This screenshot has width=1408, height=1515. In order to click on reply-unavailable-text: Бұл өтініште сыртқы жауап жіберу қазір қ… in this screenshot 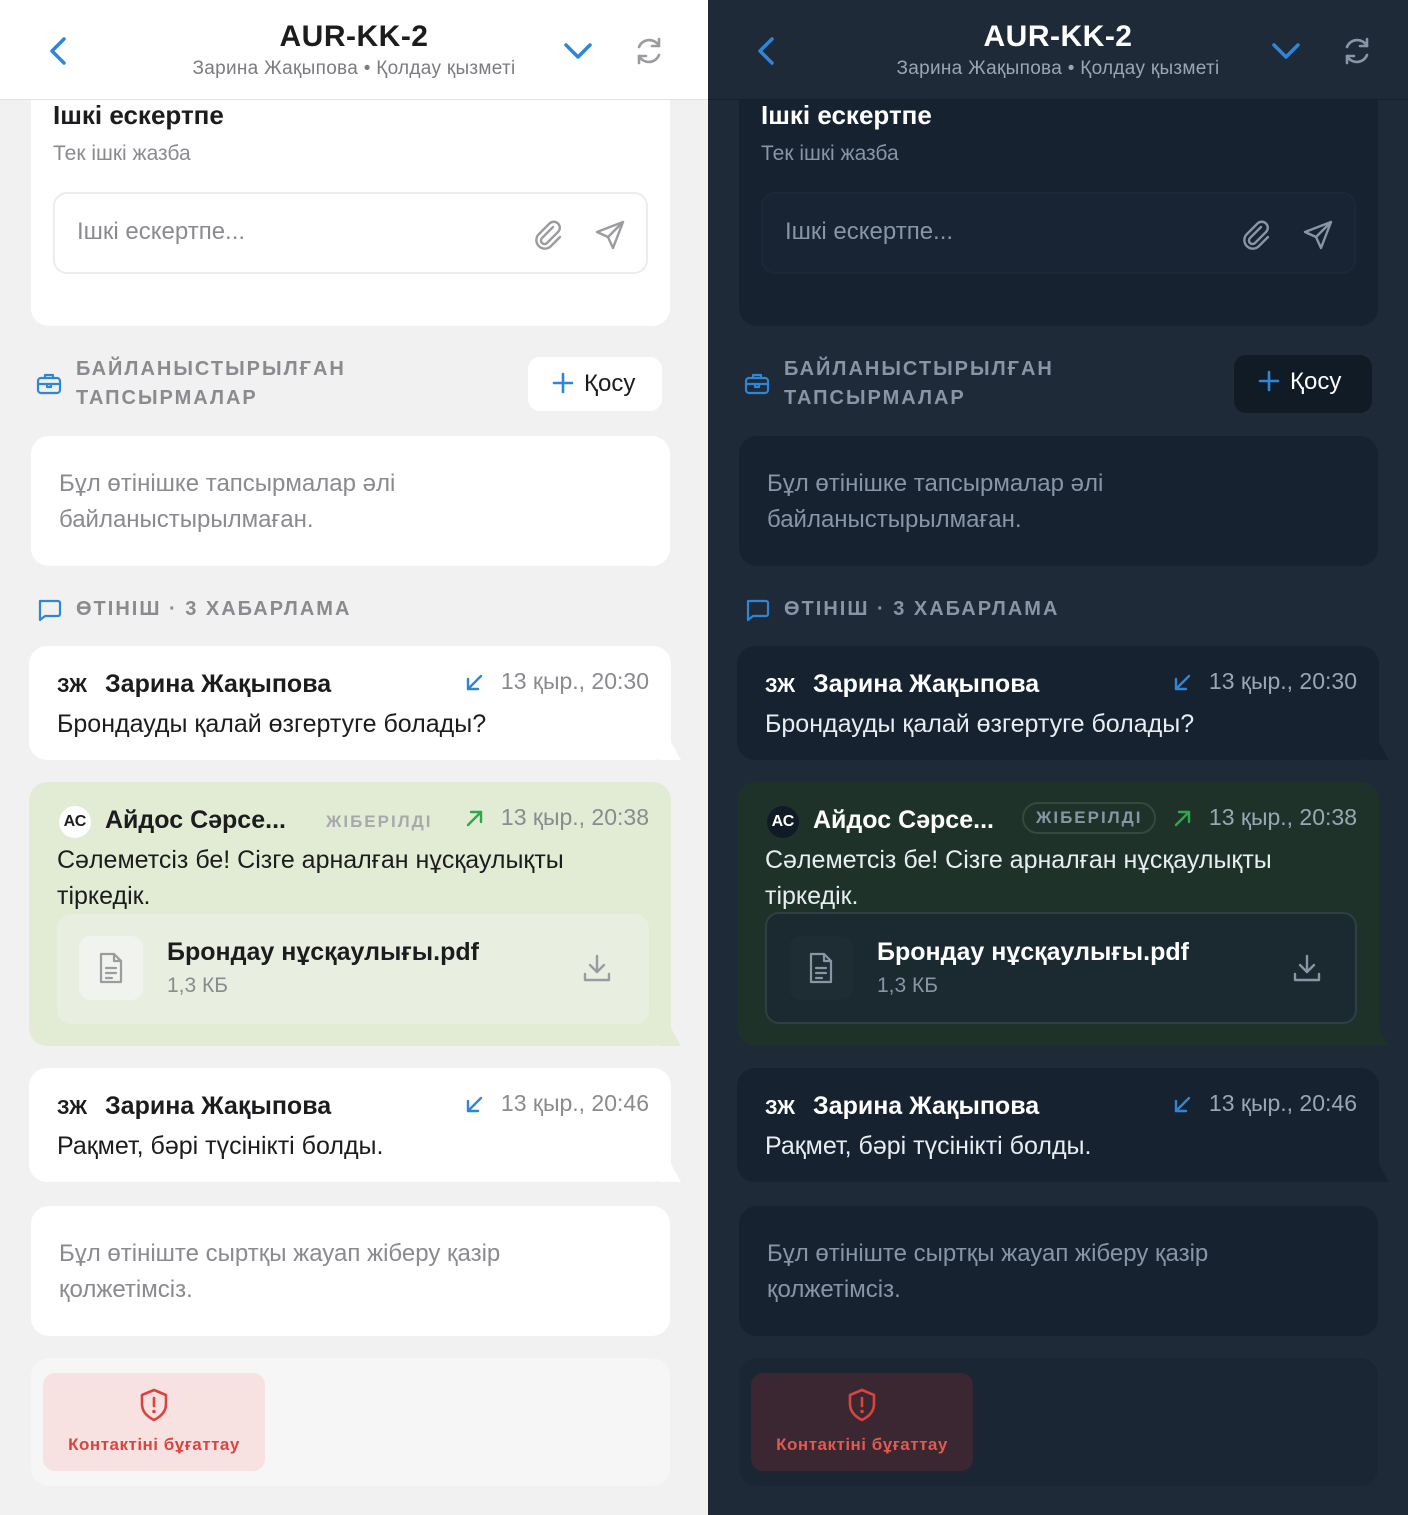, I will do `click(988, 1271)`.